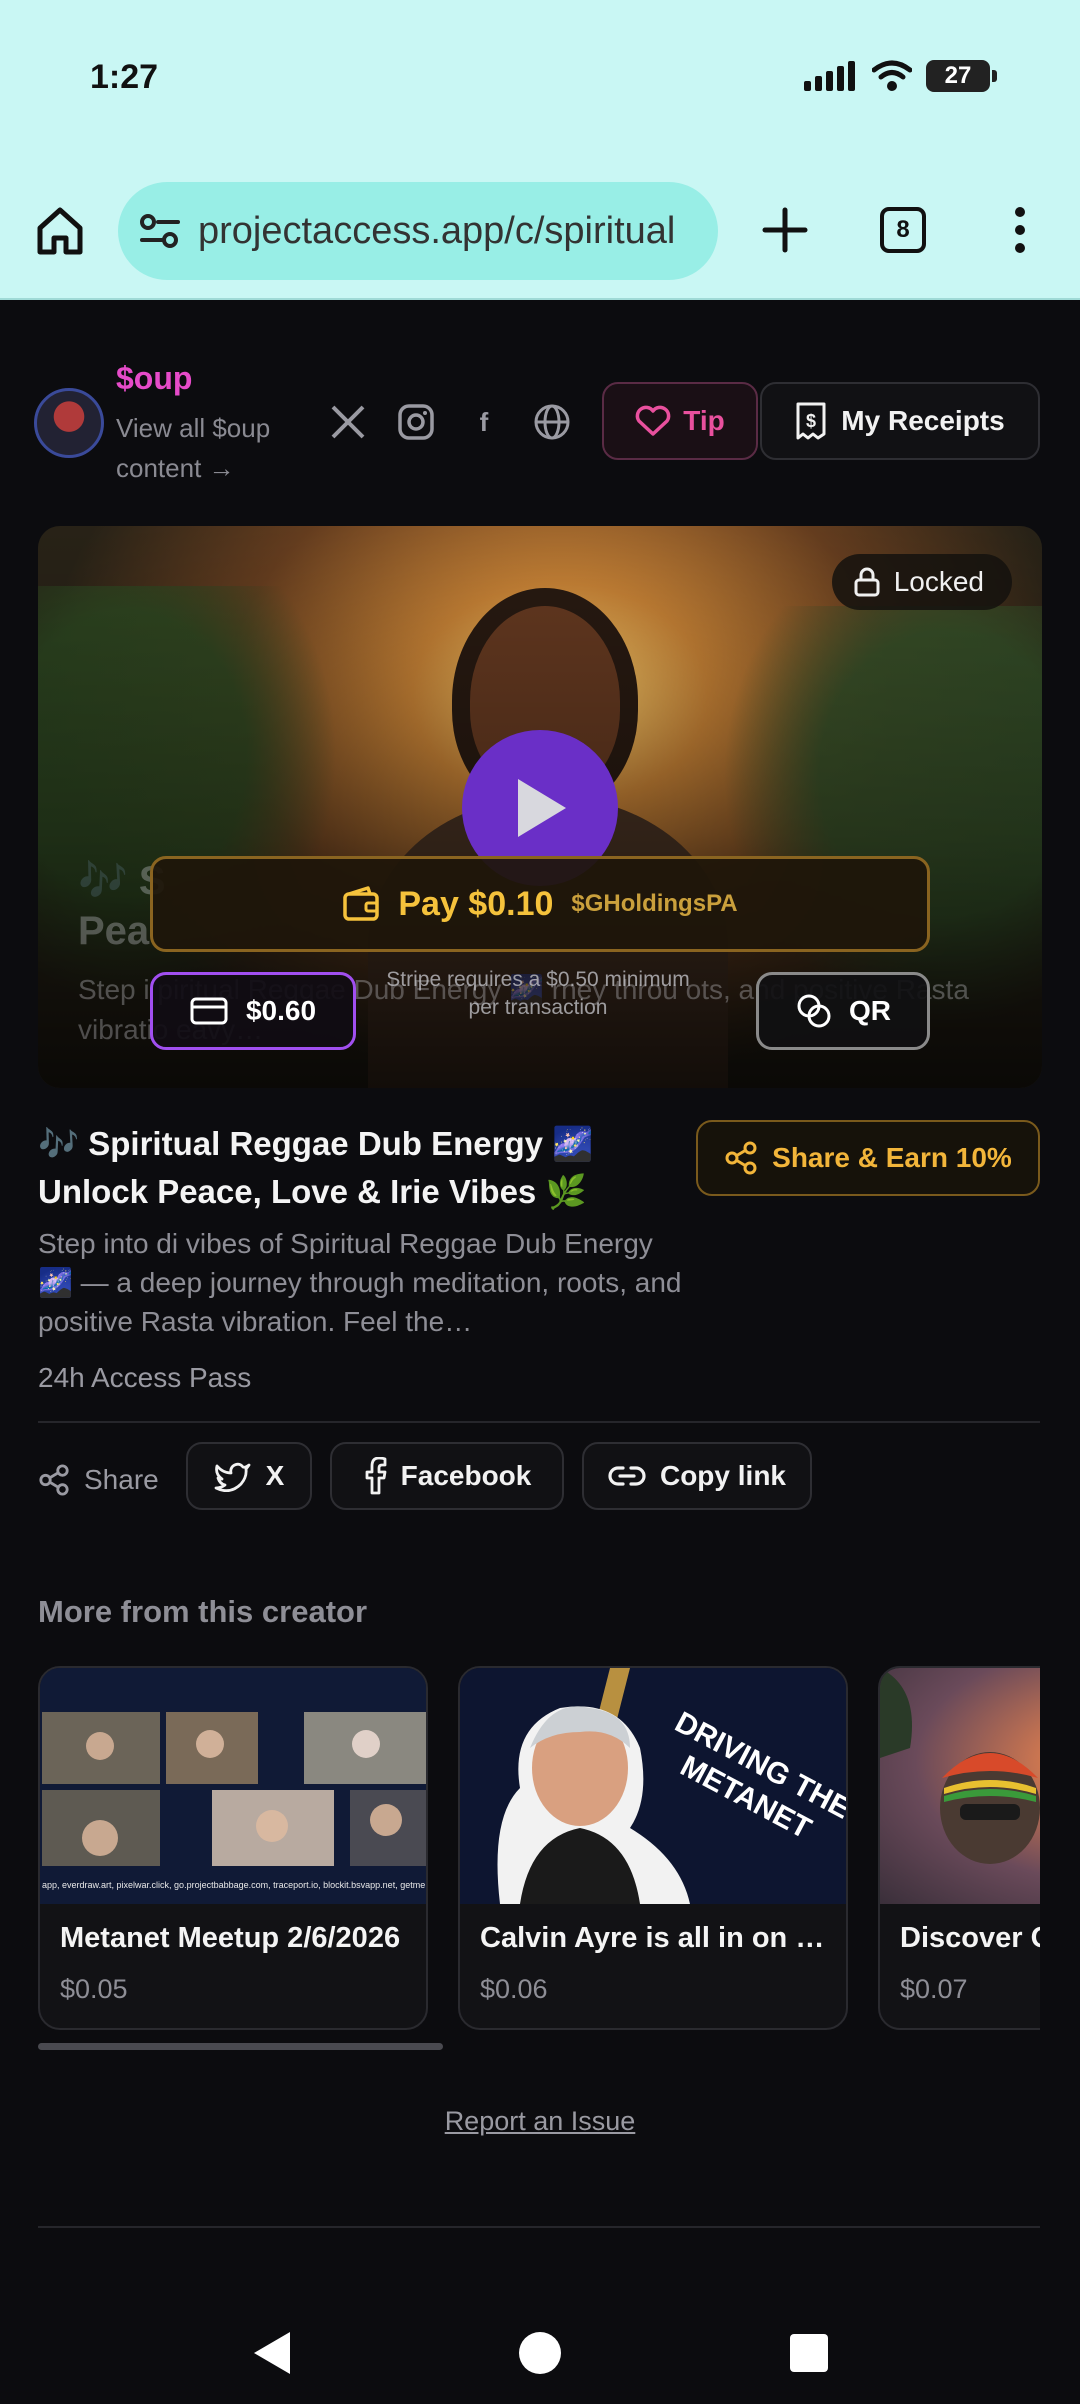 This screenshot has height=2404, width=1080. I want to click on share-facebook-label: Facebook, so click(466, 1475).